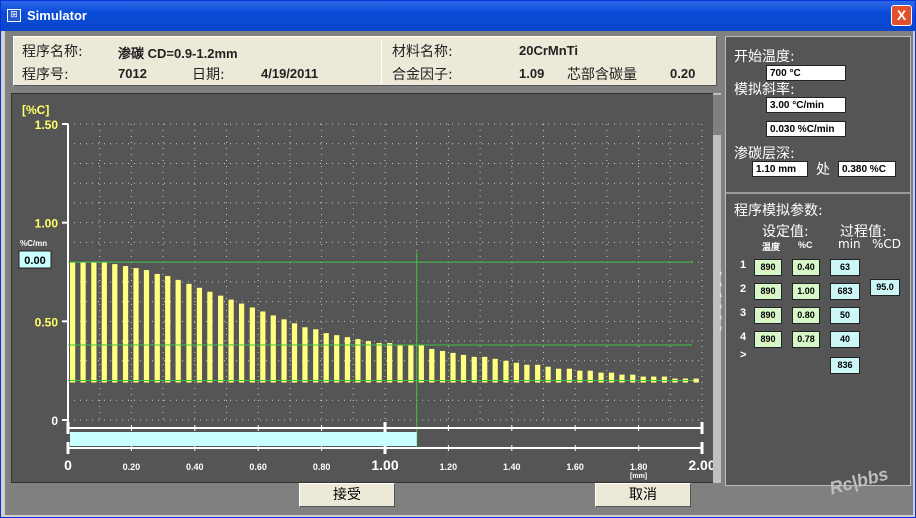 Image resolution: width=916 pixels, height=518 pixels. I want to click on slope-temp-field: 3.00 °C/min, so click(806, 105).